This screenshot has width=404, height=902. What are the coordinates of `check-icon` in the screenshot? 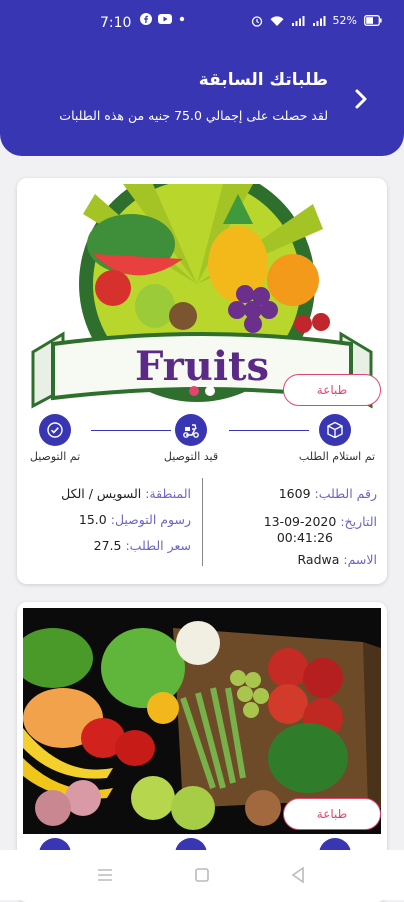 It's located at (55, 430).